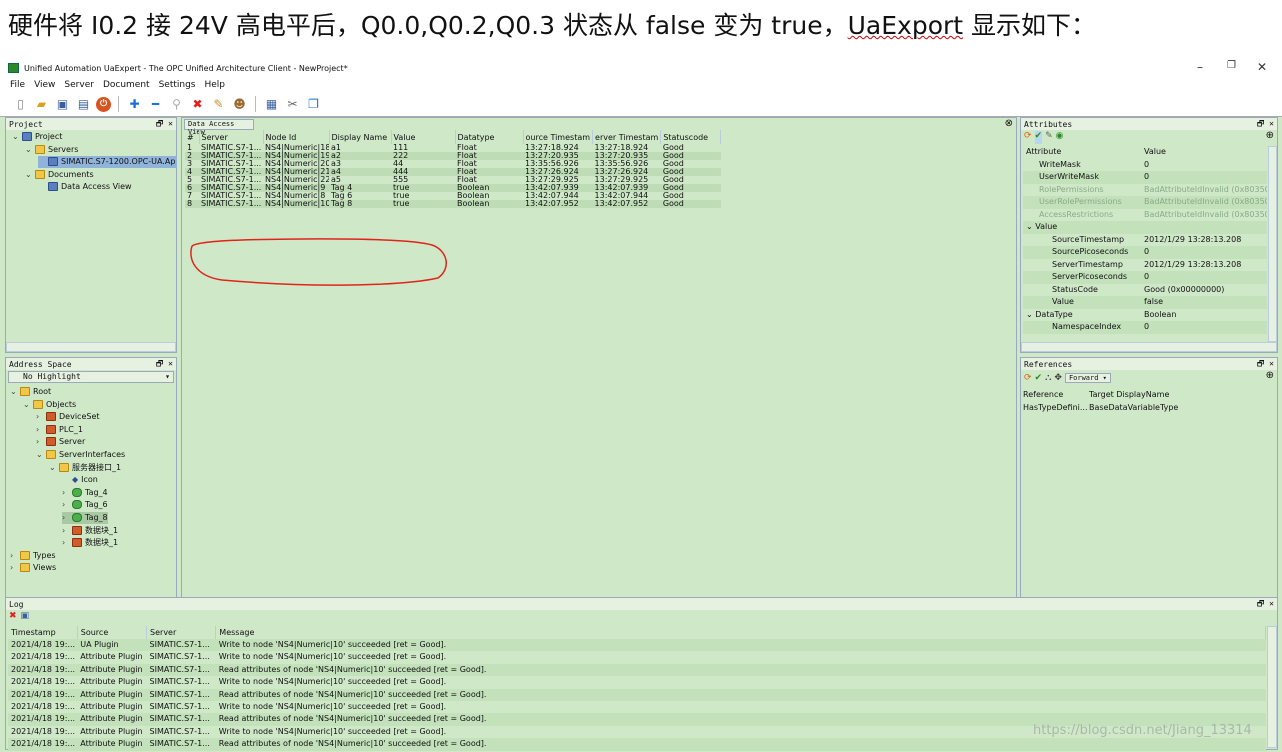  What do you see at coordinates (691, 137) in the screenshot?
I see `column-header: Statuscode` at bounding box center [691, 137].